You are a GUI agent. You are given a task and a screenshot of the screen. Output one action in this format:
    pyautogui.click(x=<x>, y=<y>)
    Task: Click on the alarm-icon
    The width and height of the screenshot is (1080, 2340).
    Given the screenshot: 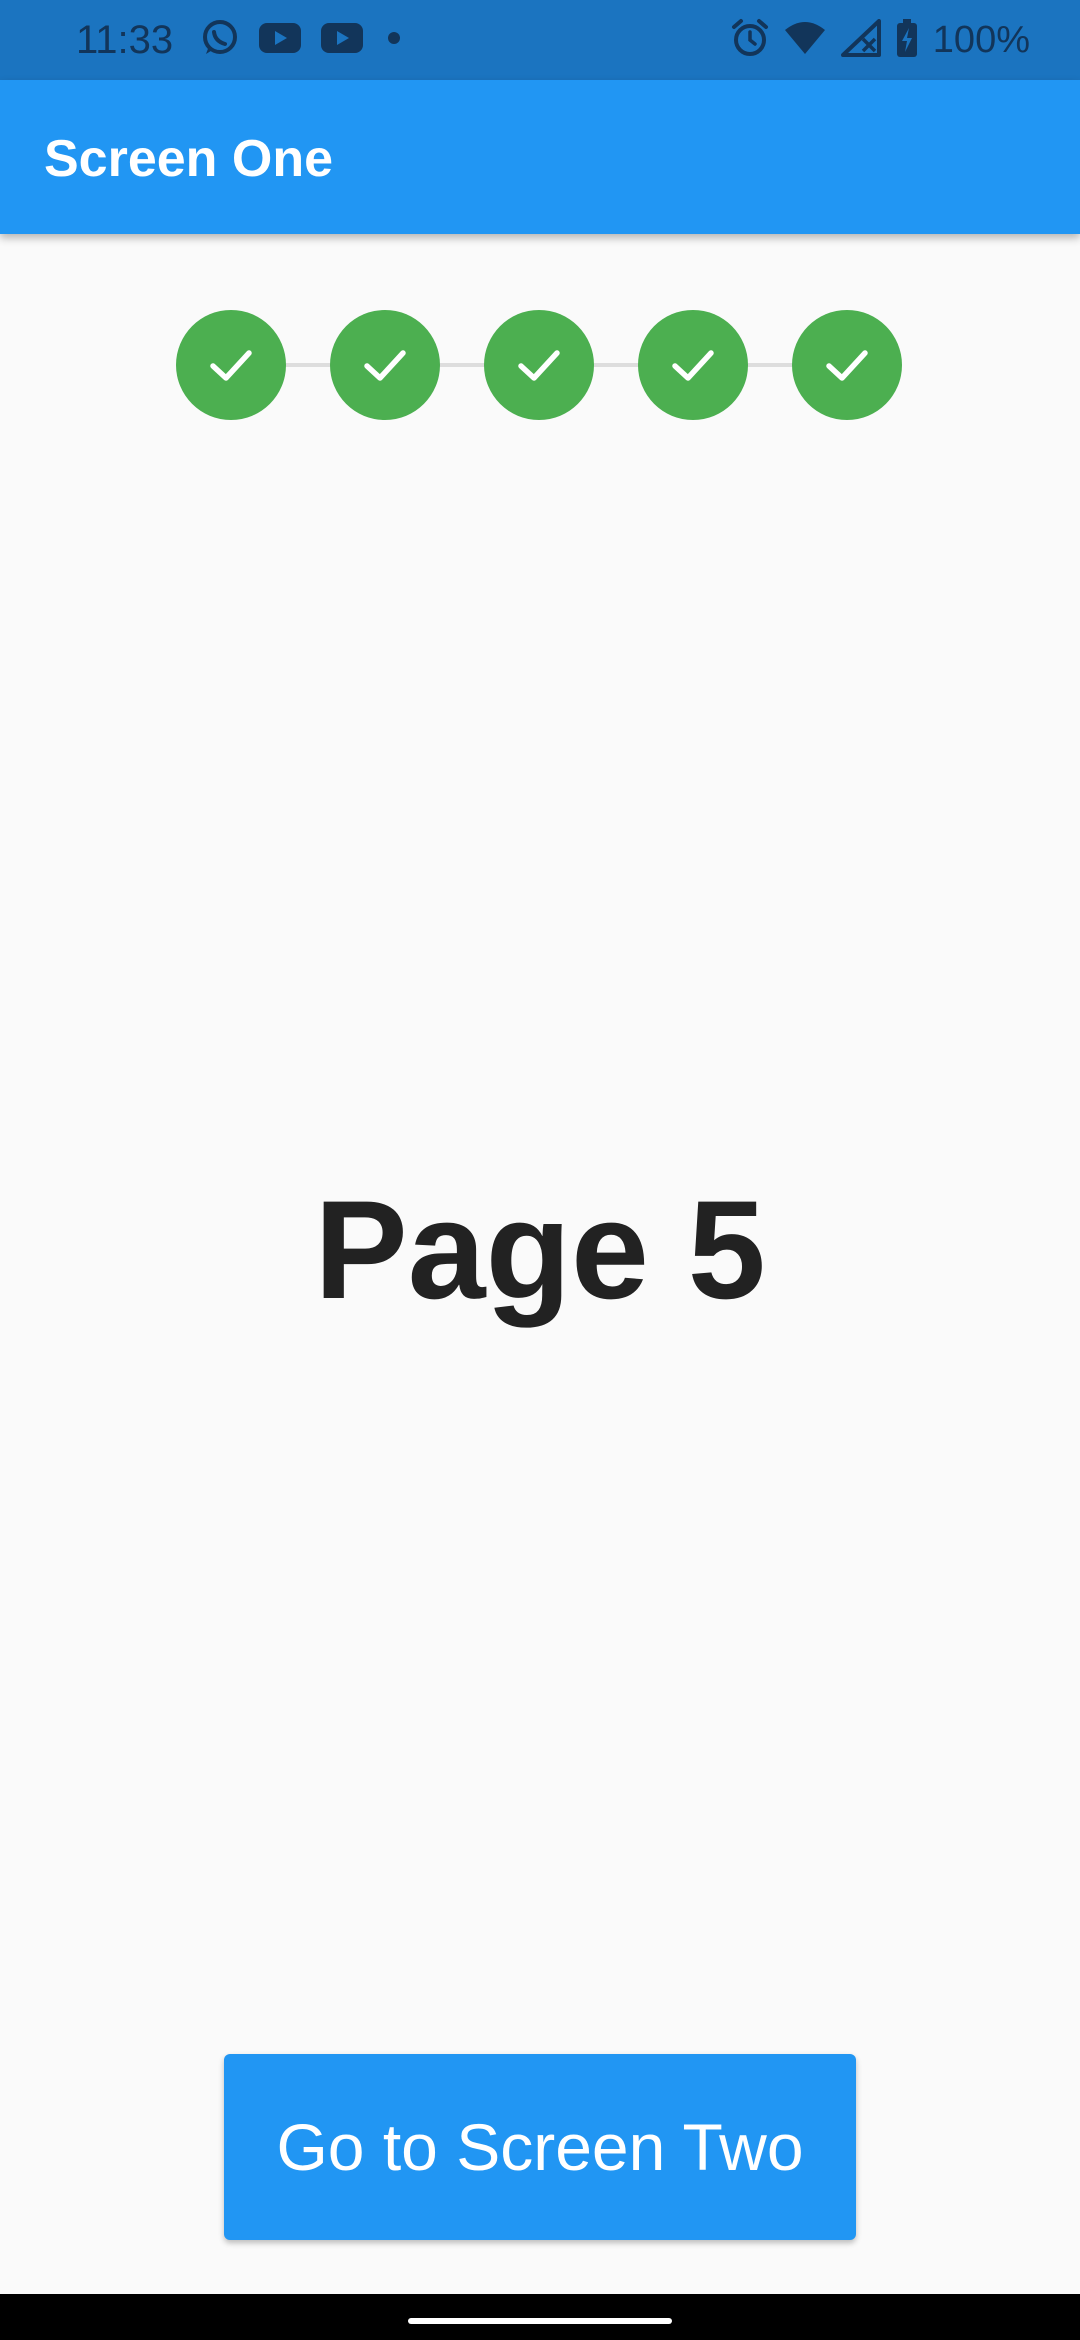 What is the action you would take?
    pyautogui.click(x=750, y=40)
    